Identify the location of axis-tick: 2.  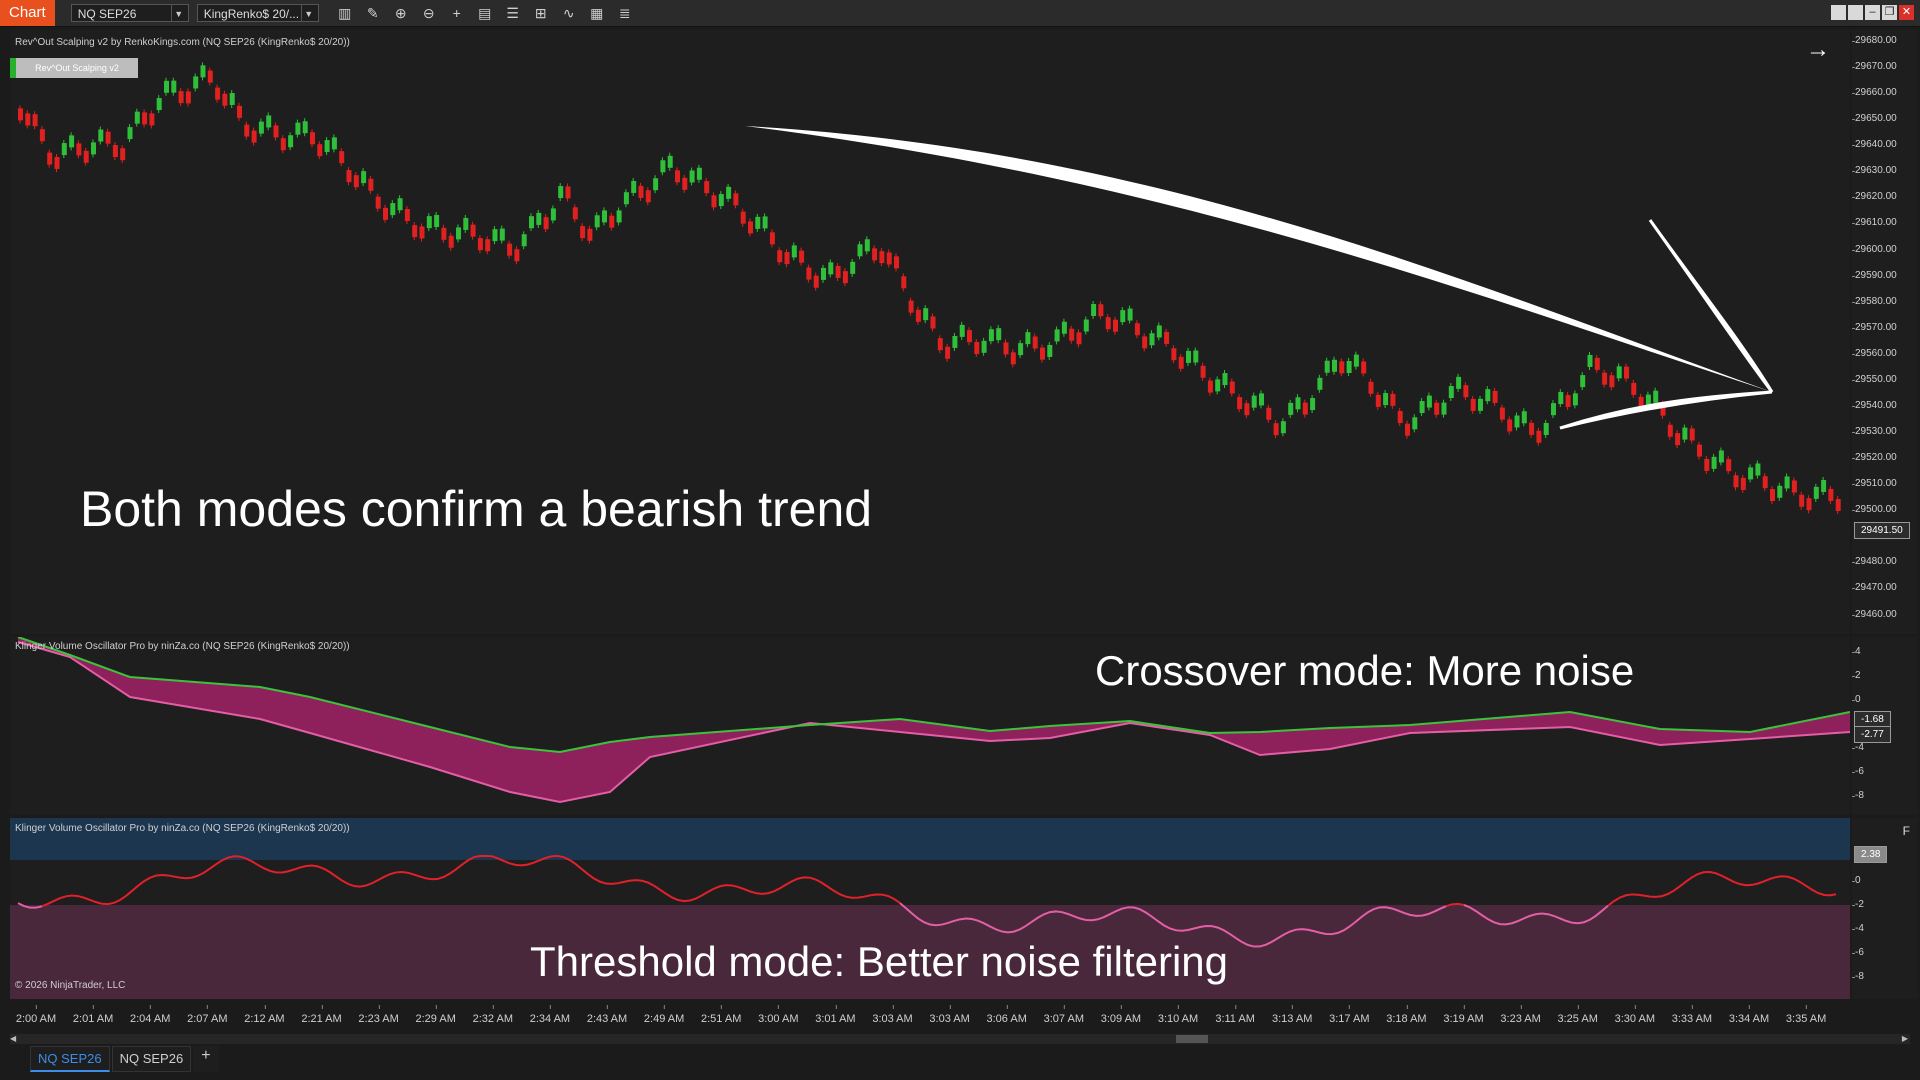
(1856, 675).